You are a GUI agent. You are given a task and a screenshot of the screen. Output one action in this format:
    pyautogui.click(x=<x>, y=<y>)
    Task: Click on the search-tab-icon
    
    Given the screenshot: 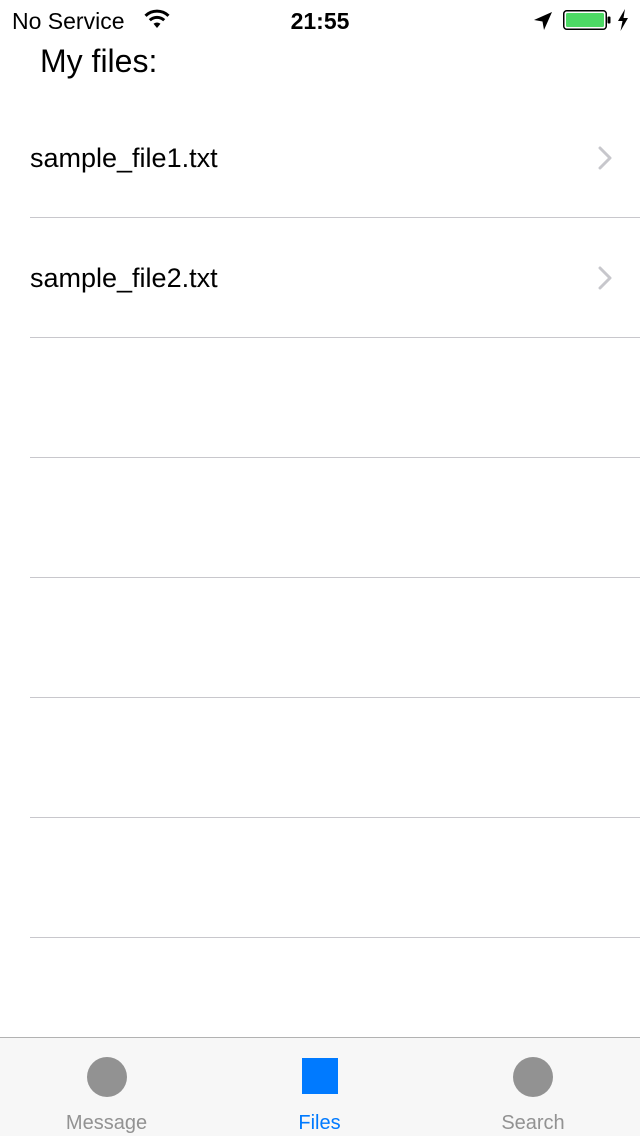 What is the action you would take?
    pyautogui.click(x=533, y=1077)
    